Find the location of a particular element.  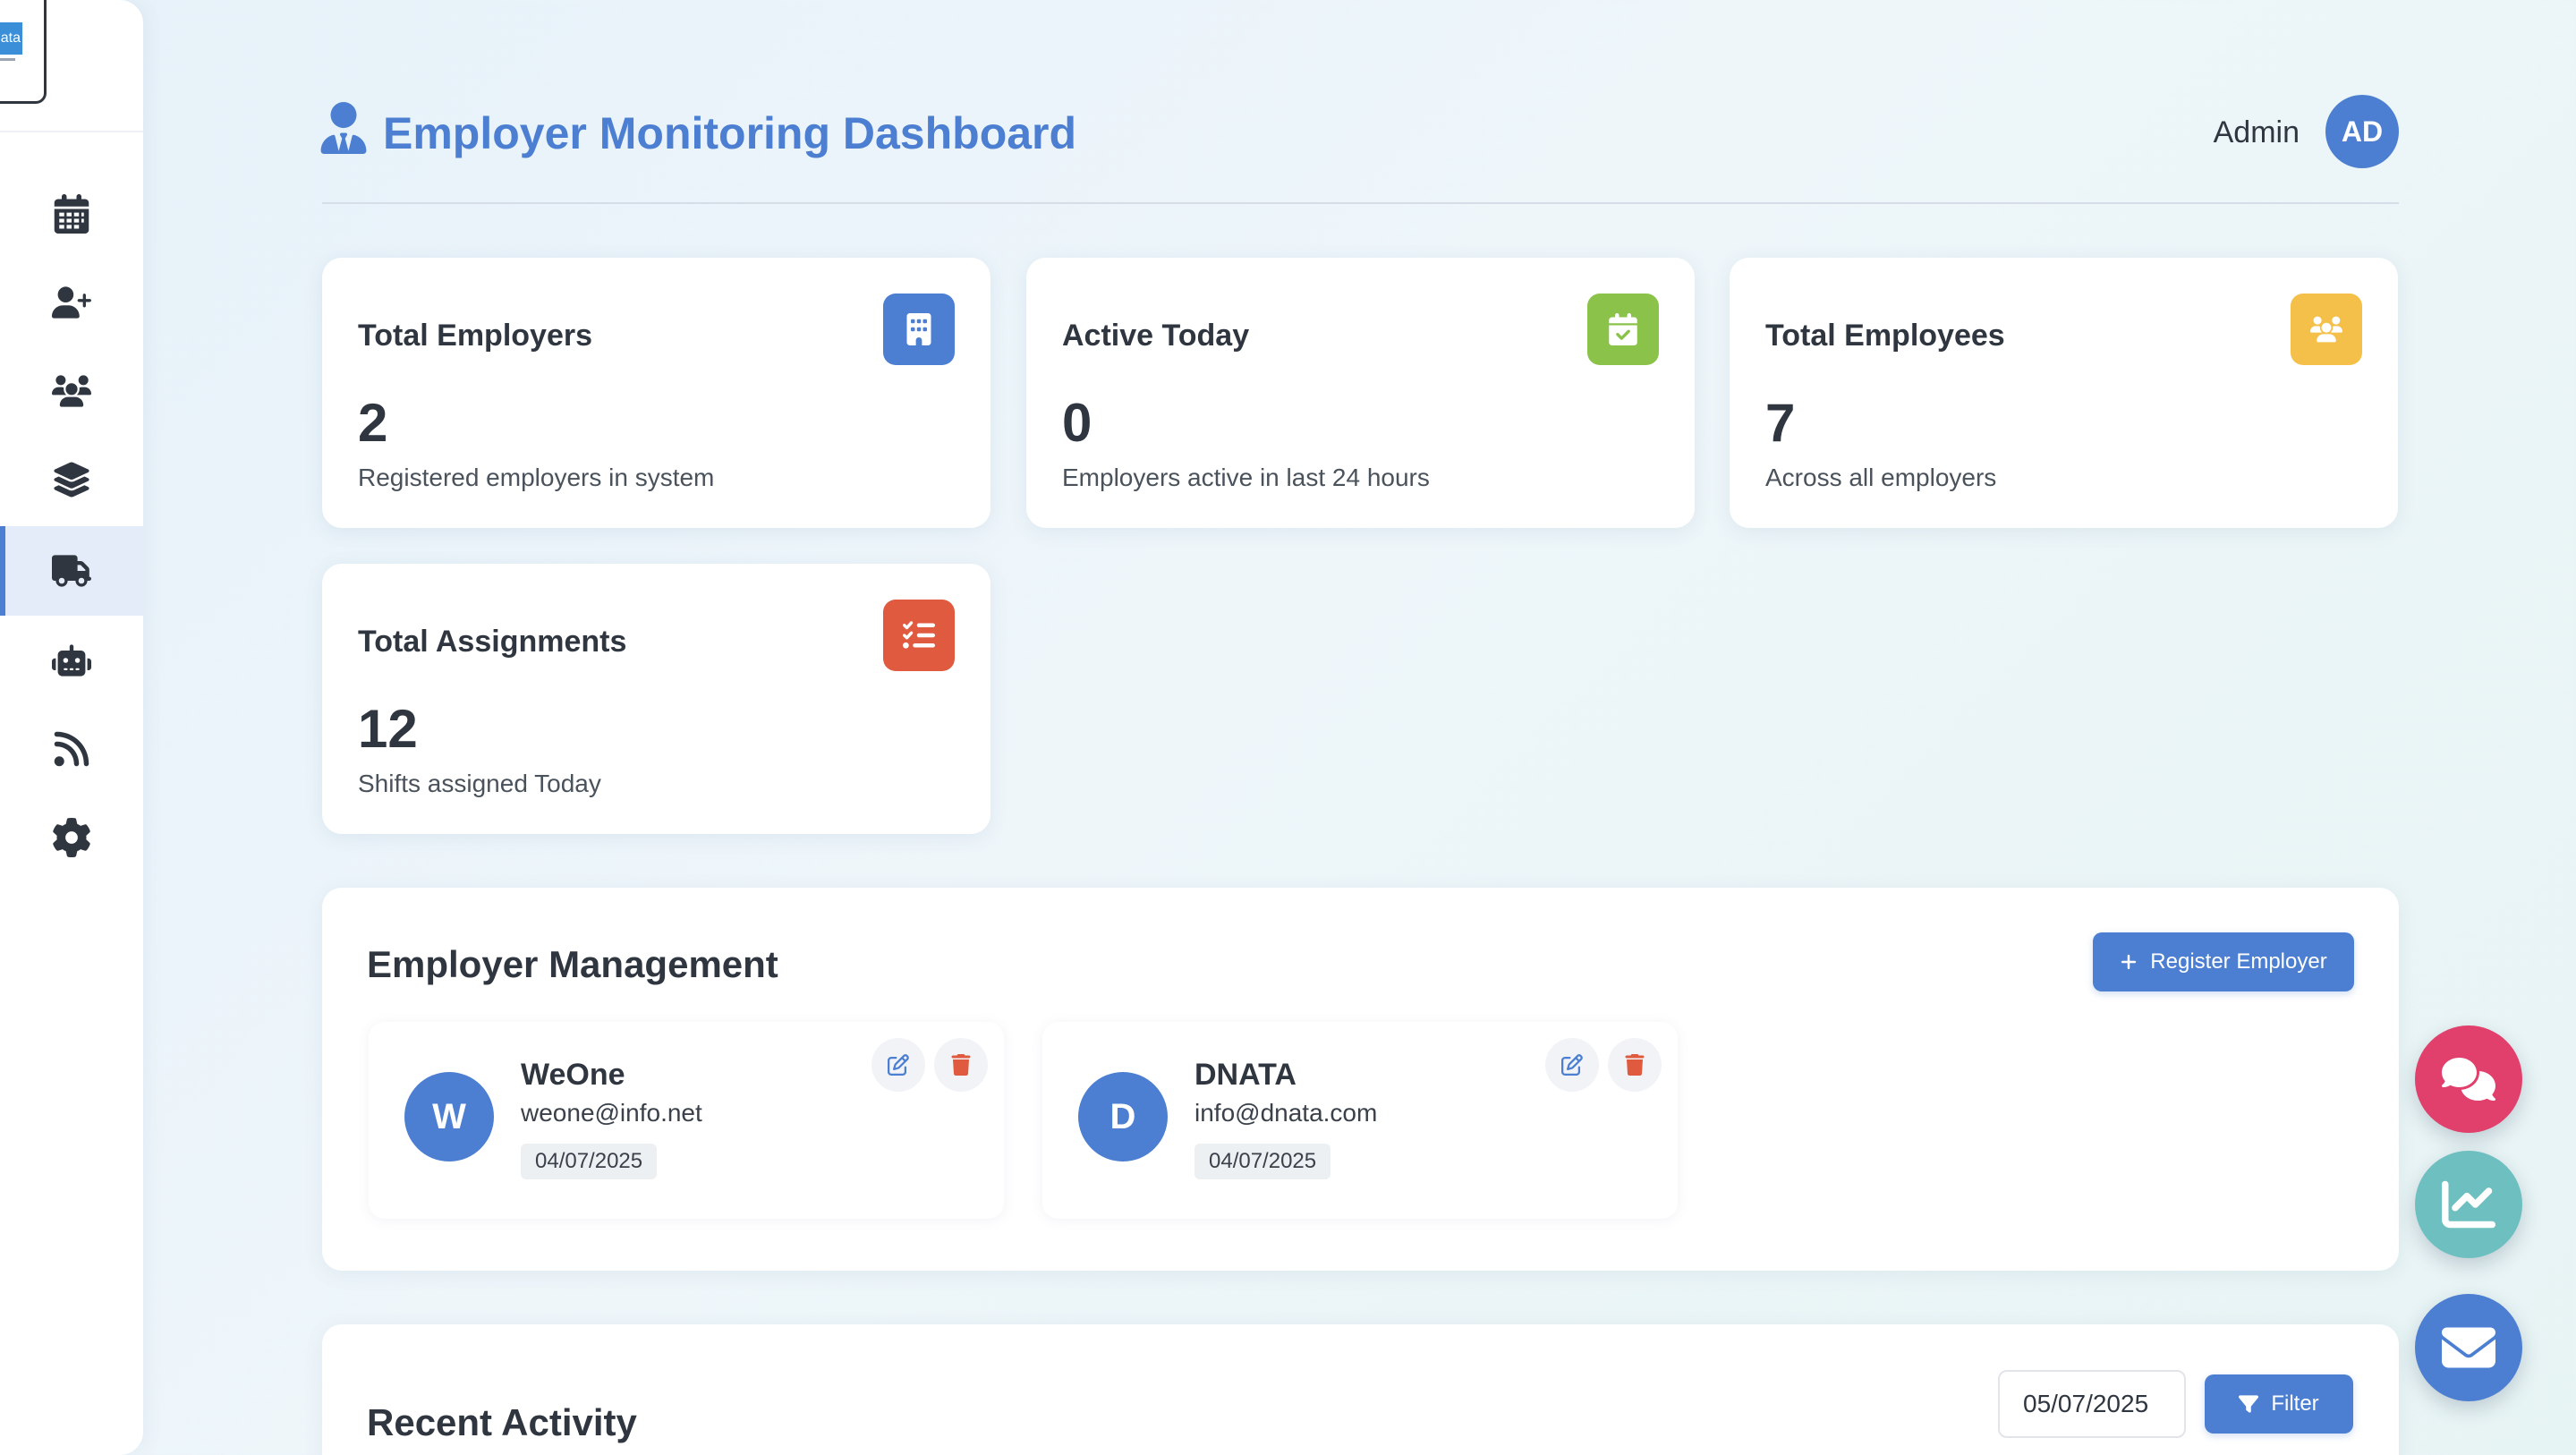

user-plus-icon is located at coordinates (71, 302).